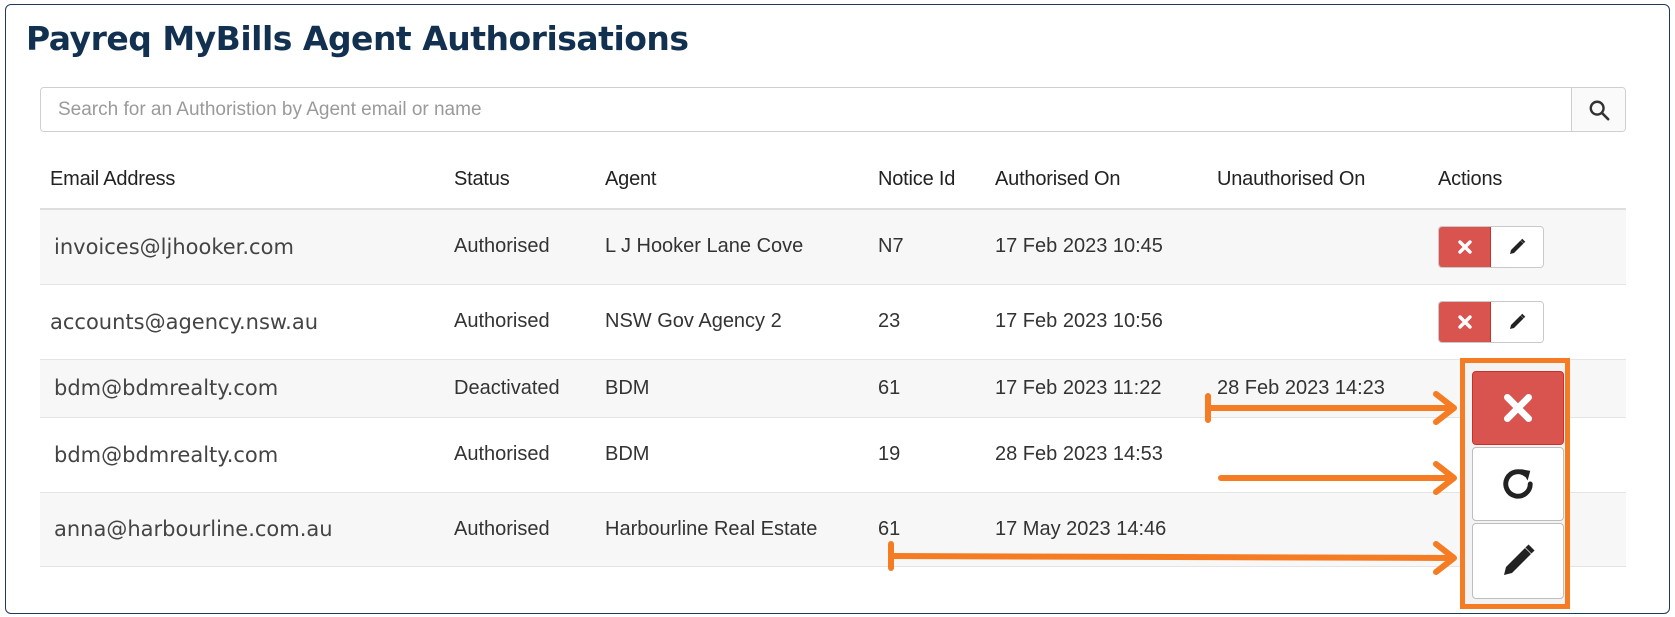  I want to click on cell-agent: NSW Gov Agency 2, so click(731, 322).